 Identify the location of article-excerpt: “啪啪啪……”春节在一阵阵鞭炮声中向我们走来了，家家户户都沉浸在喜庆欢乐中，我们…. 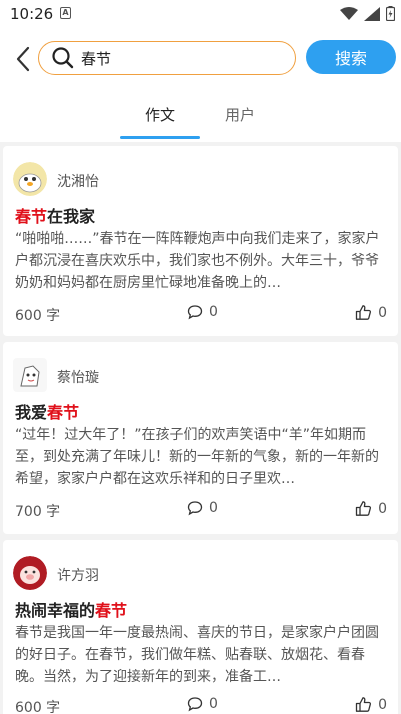
(197, 261).